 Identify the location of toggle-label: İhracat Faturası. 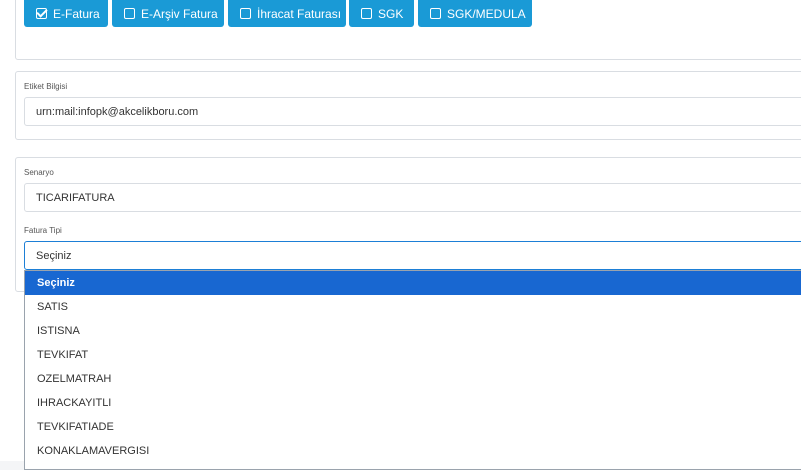
(299, 13).